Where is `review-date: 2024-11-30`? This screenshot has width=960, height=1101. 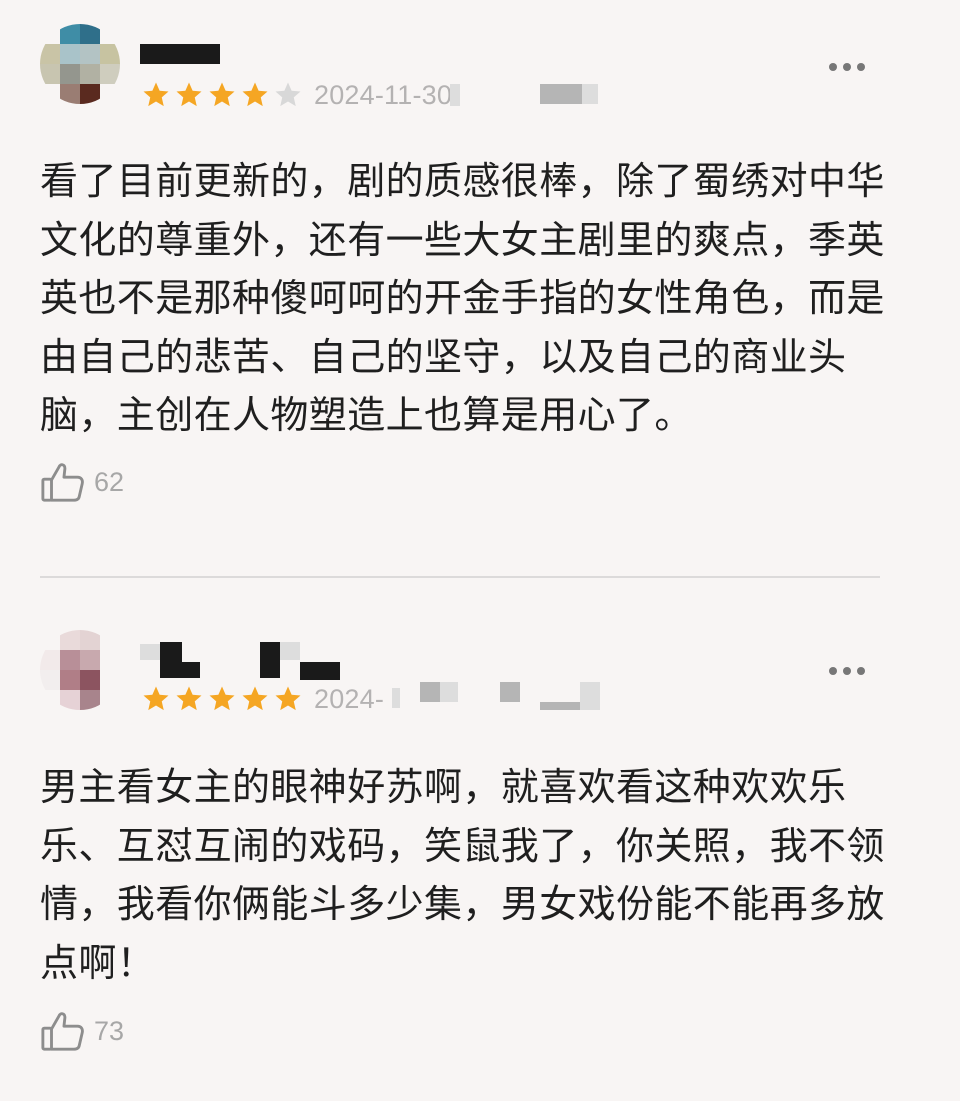 review-date: 2024-11-30 is located at coordinates (383, 95).